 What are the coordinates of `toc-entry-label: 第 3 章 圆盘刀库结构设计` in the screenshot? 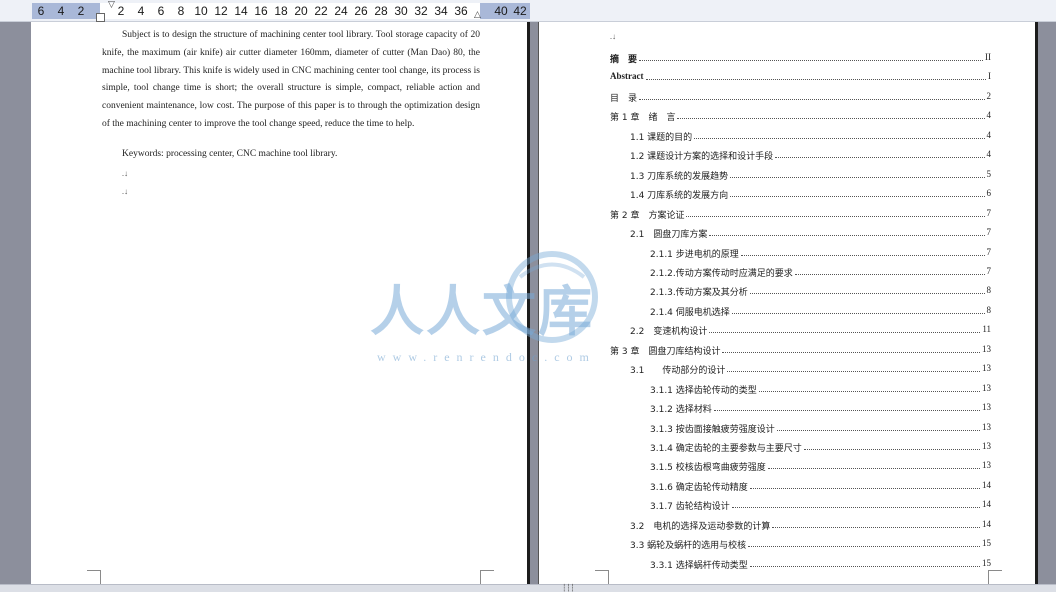 It's located at (665, 351).